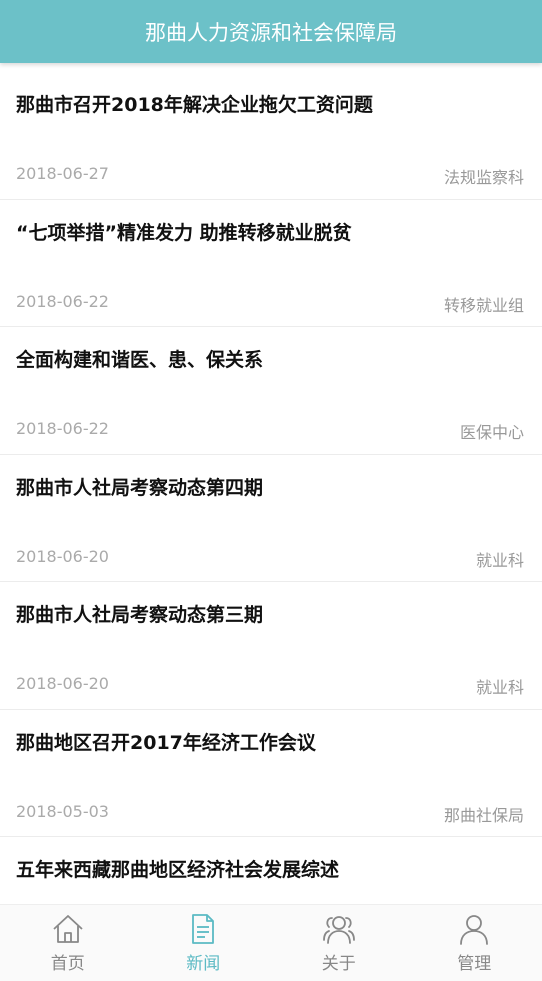 The width and height of the screenshot is (542, 981). Describe the element at coordinates (338, 964) in the screenshot. I see `tab-about-label: 关于` at that location.